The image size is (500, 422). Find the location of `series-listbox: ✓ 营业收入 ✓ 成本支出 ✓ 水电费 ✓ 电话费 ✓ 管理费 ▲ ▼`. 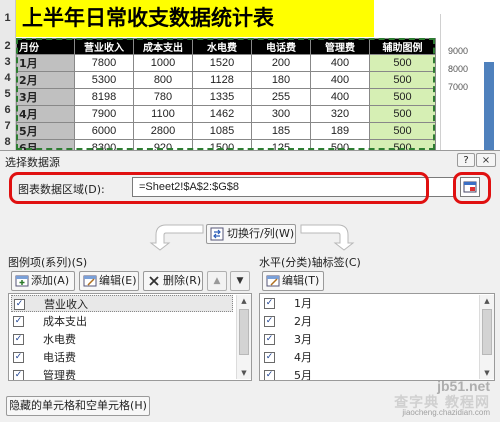

series-listbox: ✓ 营业收入 ✓ 成本支出 ✓ 水电费 ✓ 电话费 ✓ 管理费 ▲ ▼ is located at coordinates (130, 337).